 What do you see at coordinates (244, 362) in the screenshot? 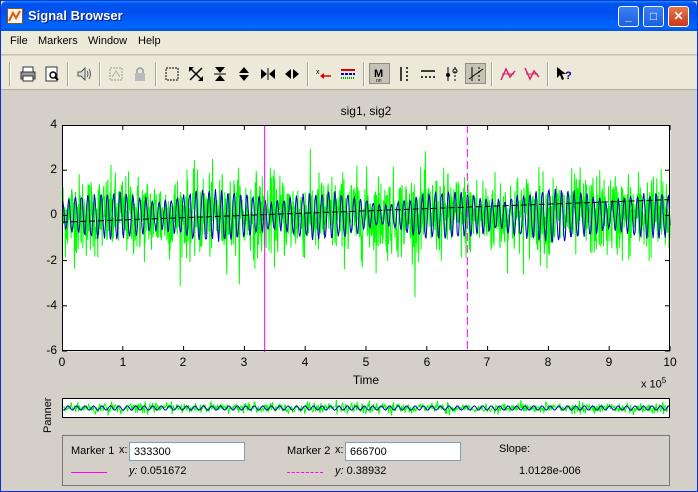
I see `x-tick-label: 3` at bounding box center [244, 362].